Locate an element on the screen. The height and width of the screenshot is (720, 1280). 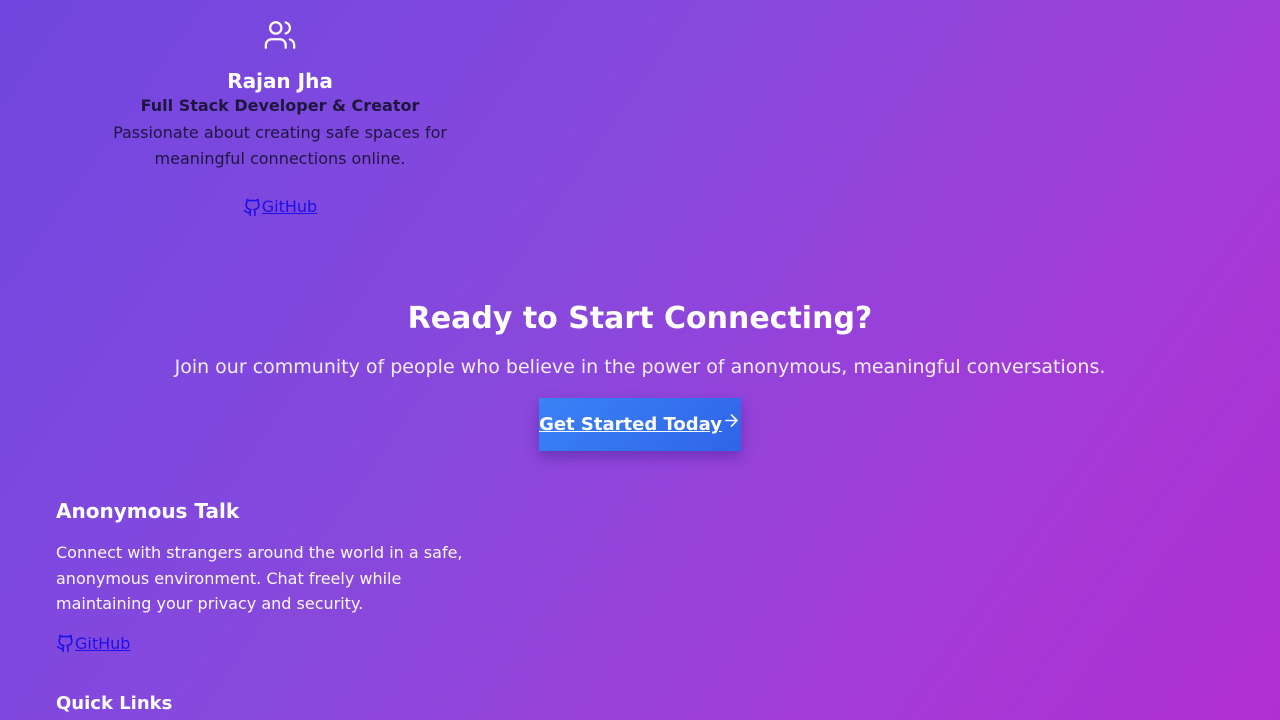
footer-brand: Anonymous Talk is located at coordinates (148, 511).